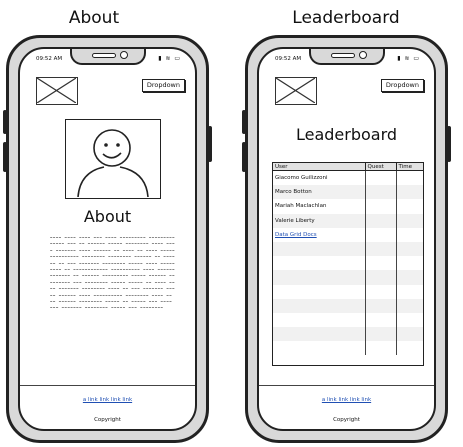  What do you see at coordinates (113, 163) in the screenshot?
I see `user-portrait-icon` at bounding box center [113, 163].